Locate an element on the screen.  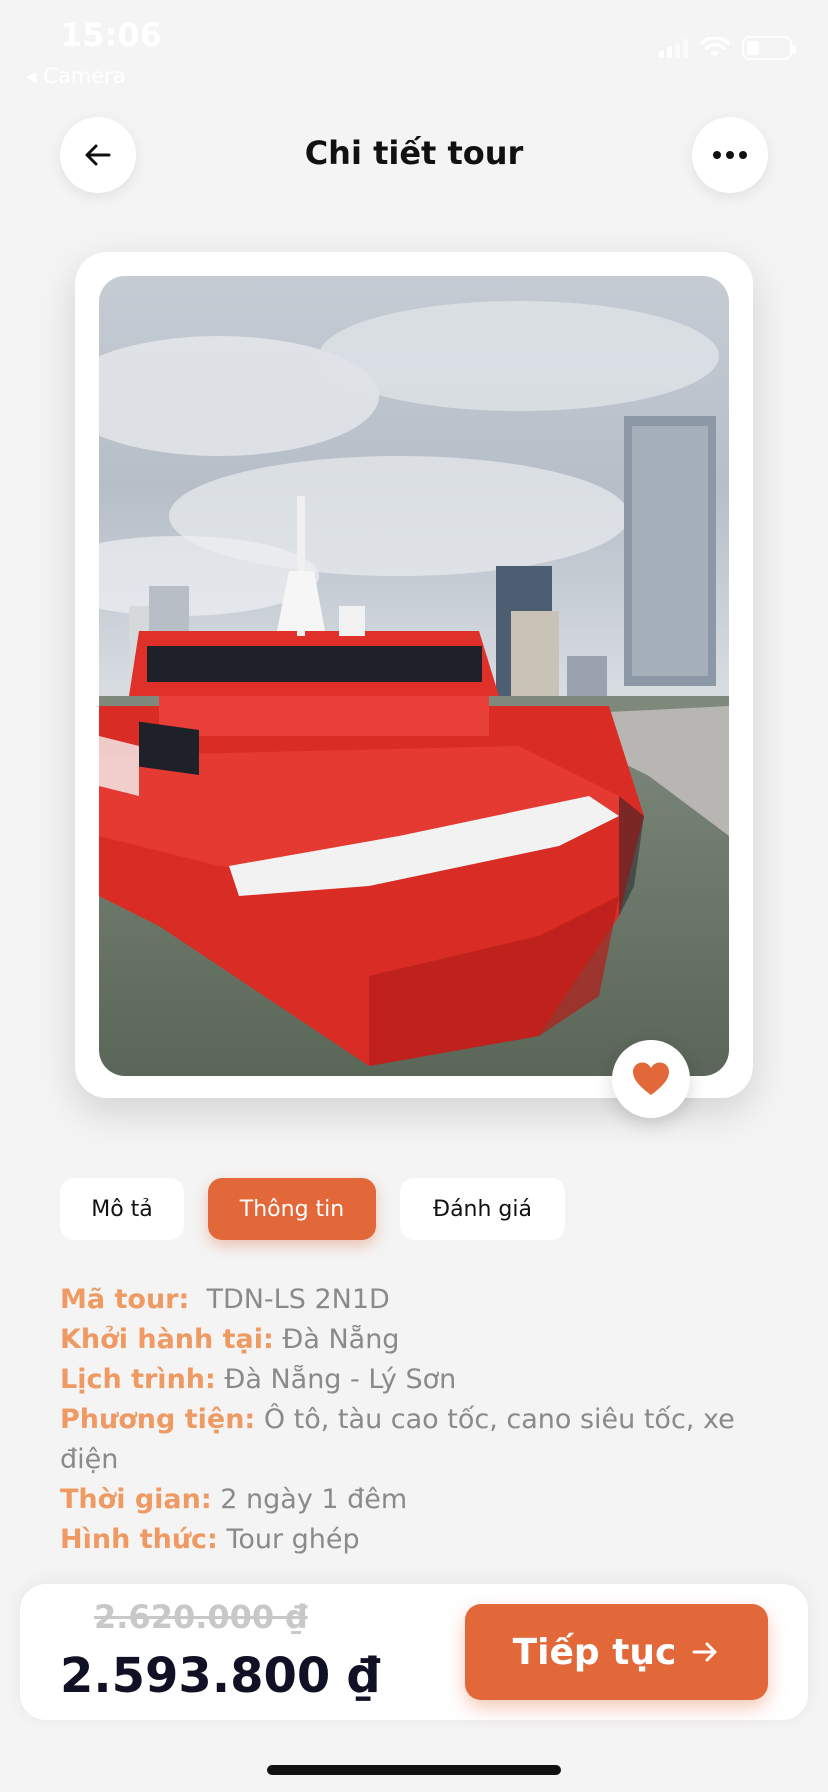
more-options-button is located at coordinates (730, 155).